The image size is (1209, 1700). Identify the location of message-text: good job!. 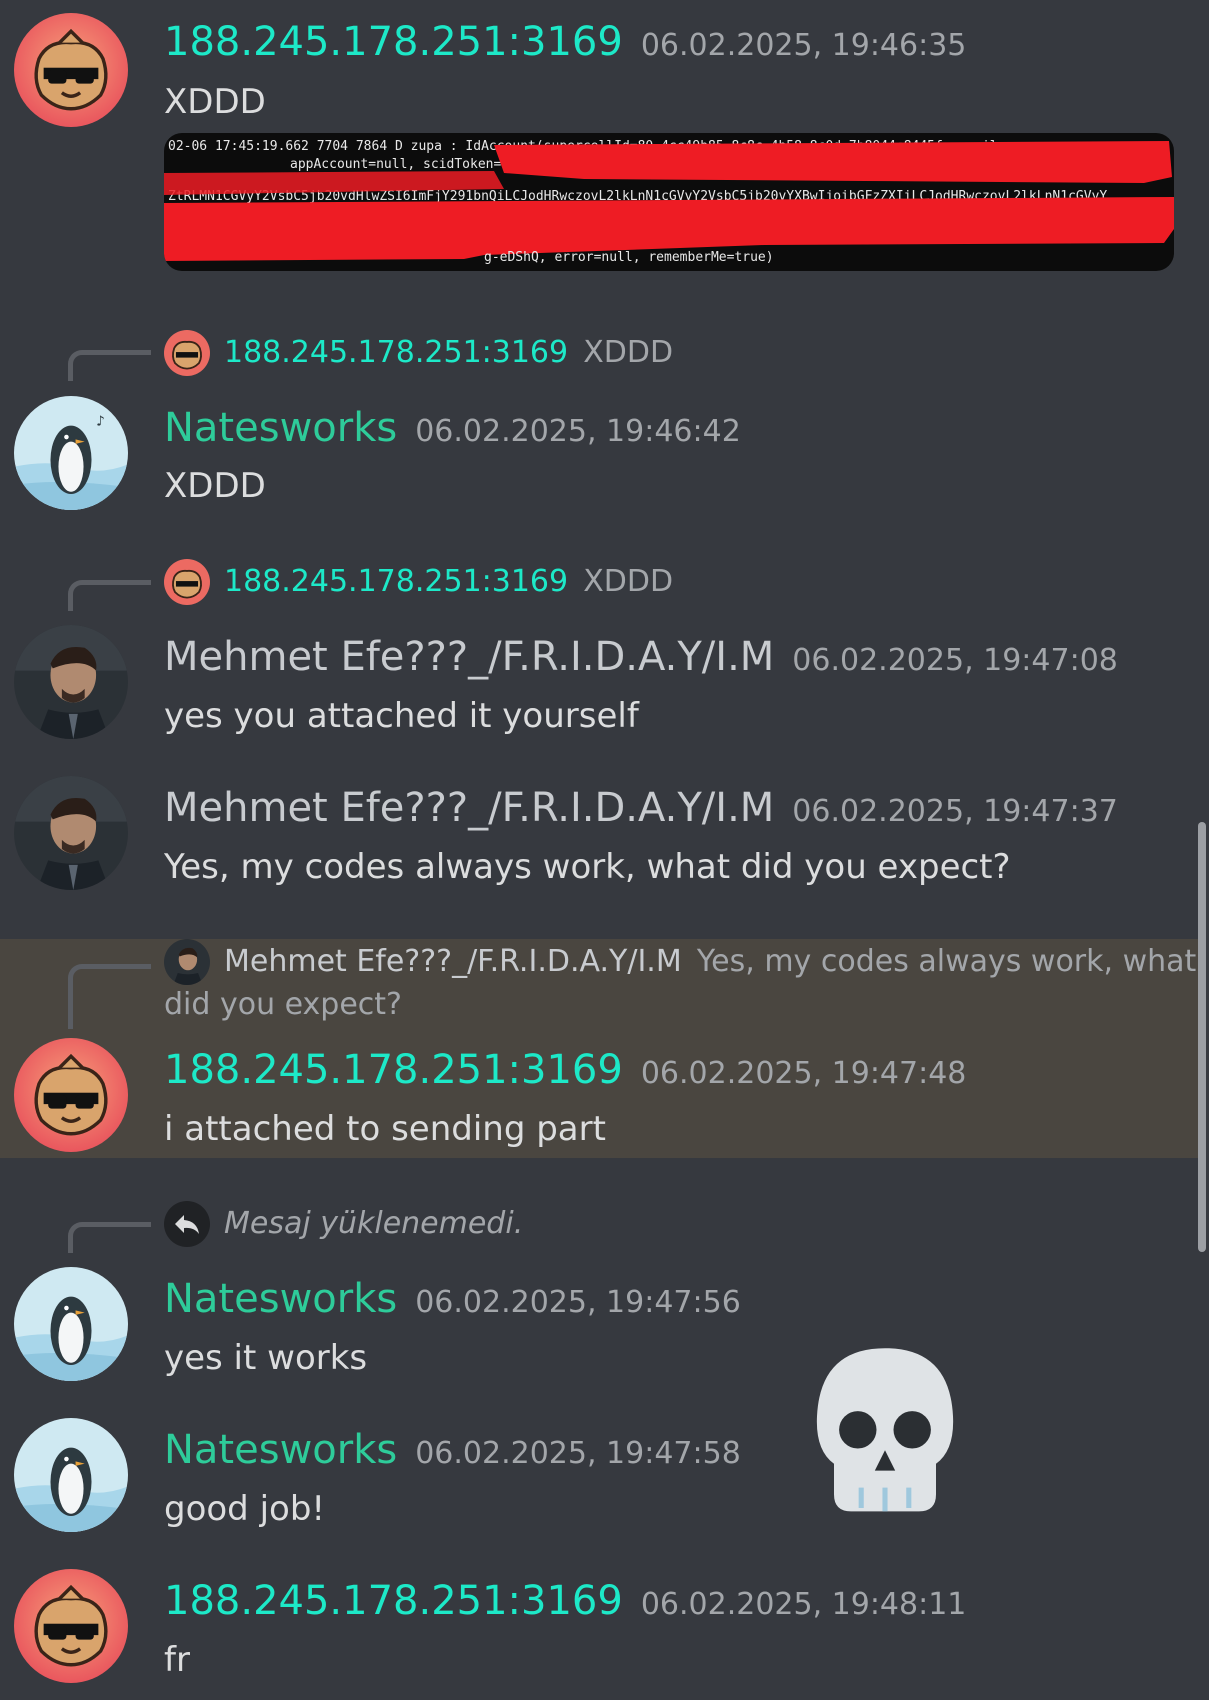
(245, 1509).